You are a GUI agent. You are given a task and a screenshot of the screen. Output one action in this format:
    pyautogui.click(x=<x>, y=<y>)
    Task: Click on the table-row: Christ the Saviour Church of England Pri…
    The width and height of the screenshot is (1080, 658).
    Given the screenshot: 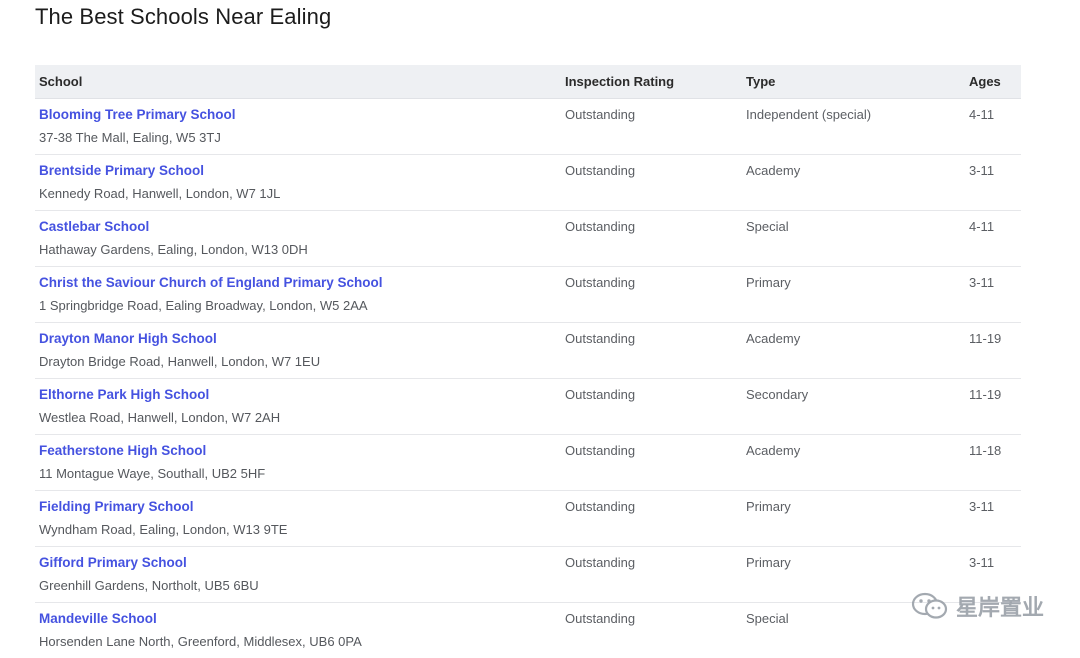 What is the action you would take?
    pyautogui.click(x=528, y=295)
    